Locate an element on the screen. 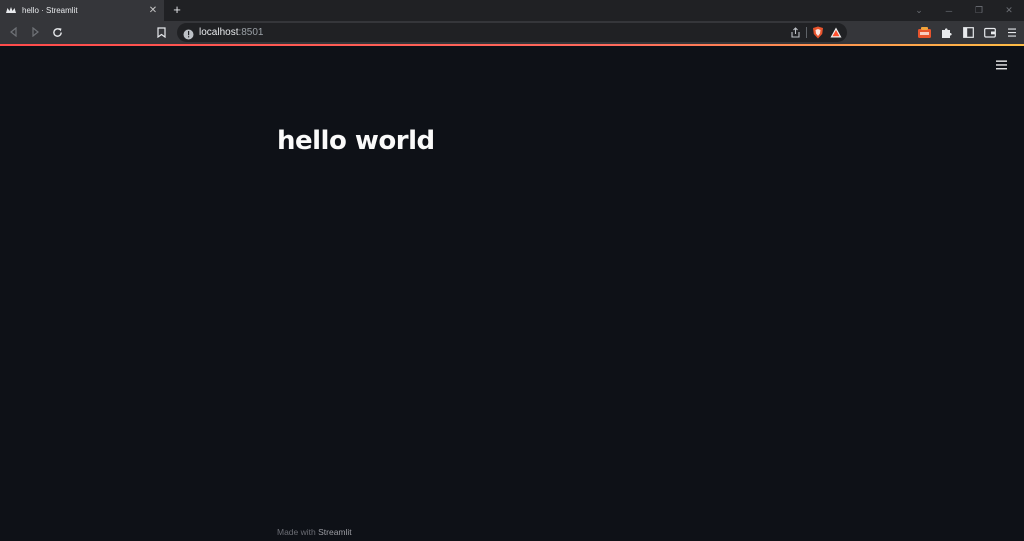  address-bar: localhost:8501 is located at coordinates (512, 32).